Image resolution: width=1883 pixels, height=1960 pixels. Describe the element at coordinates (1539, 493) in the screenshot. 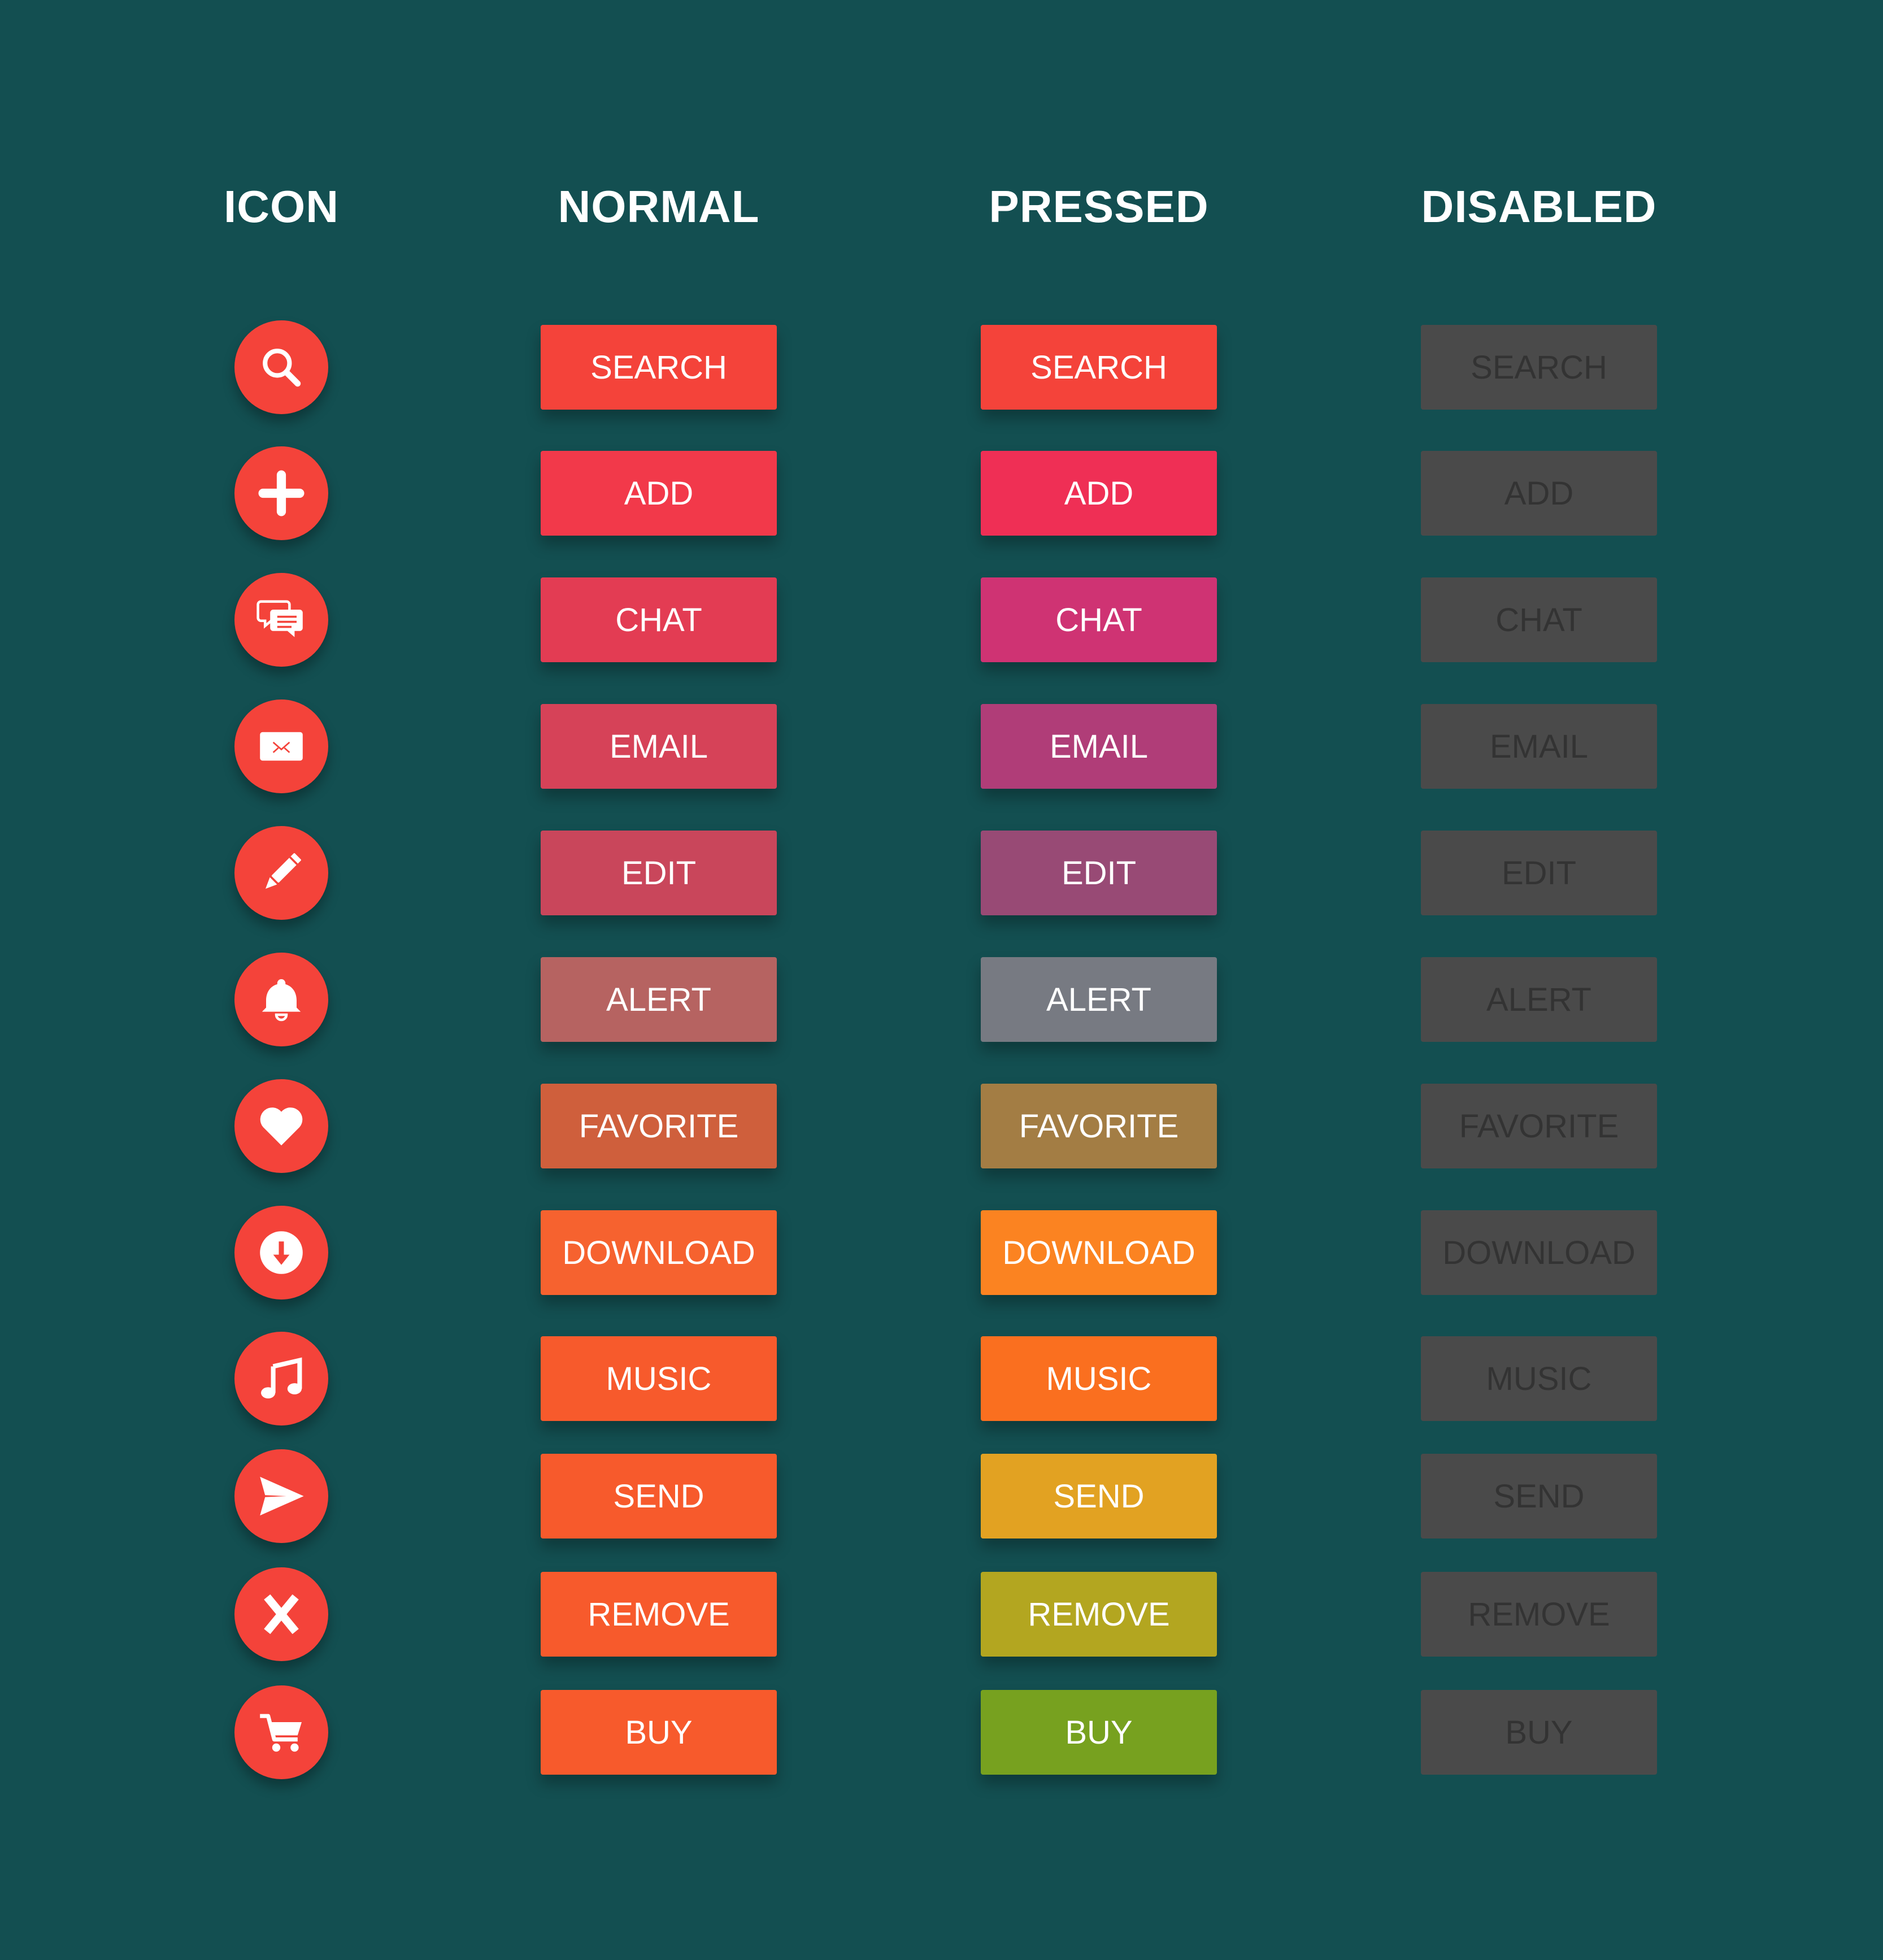

I see `add-button-disabled: ADD` at that location.